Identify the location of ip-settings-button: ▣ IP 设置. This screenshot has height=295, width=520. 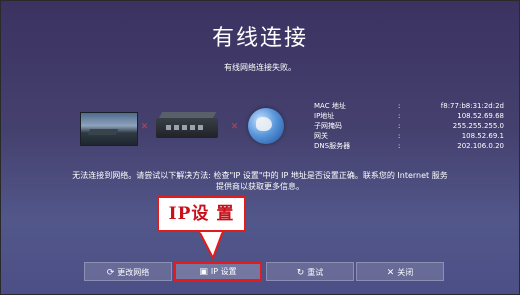
(218, 271).